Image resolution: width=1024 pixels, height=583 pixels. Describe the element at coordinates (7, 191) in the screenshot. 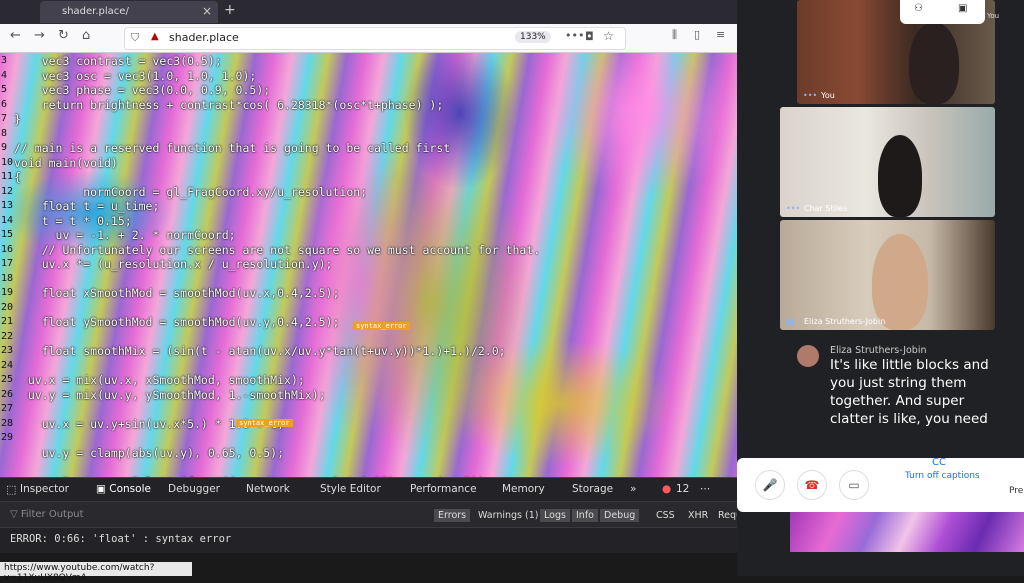

I see `line-number: 12` at that location.